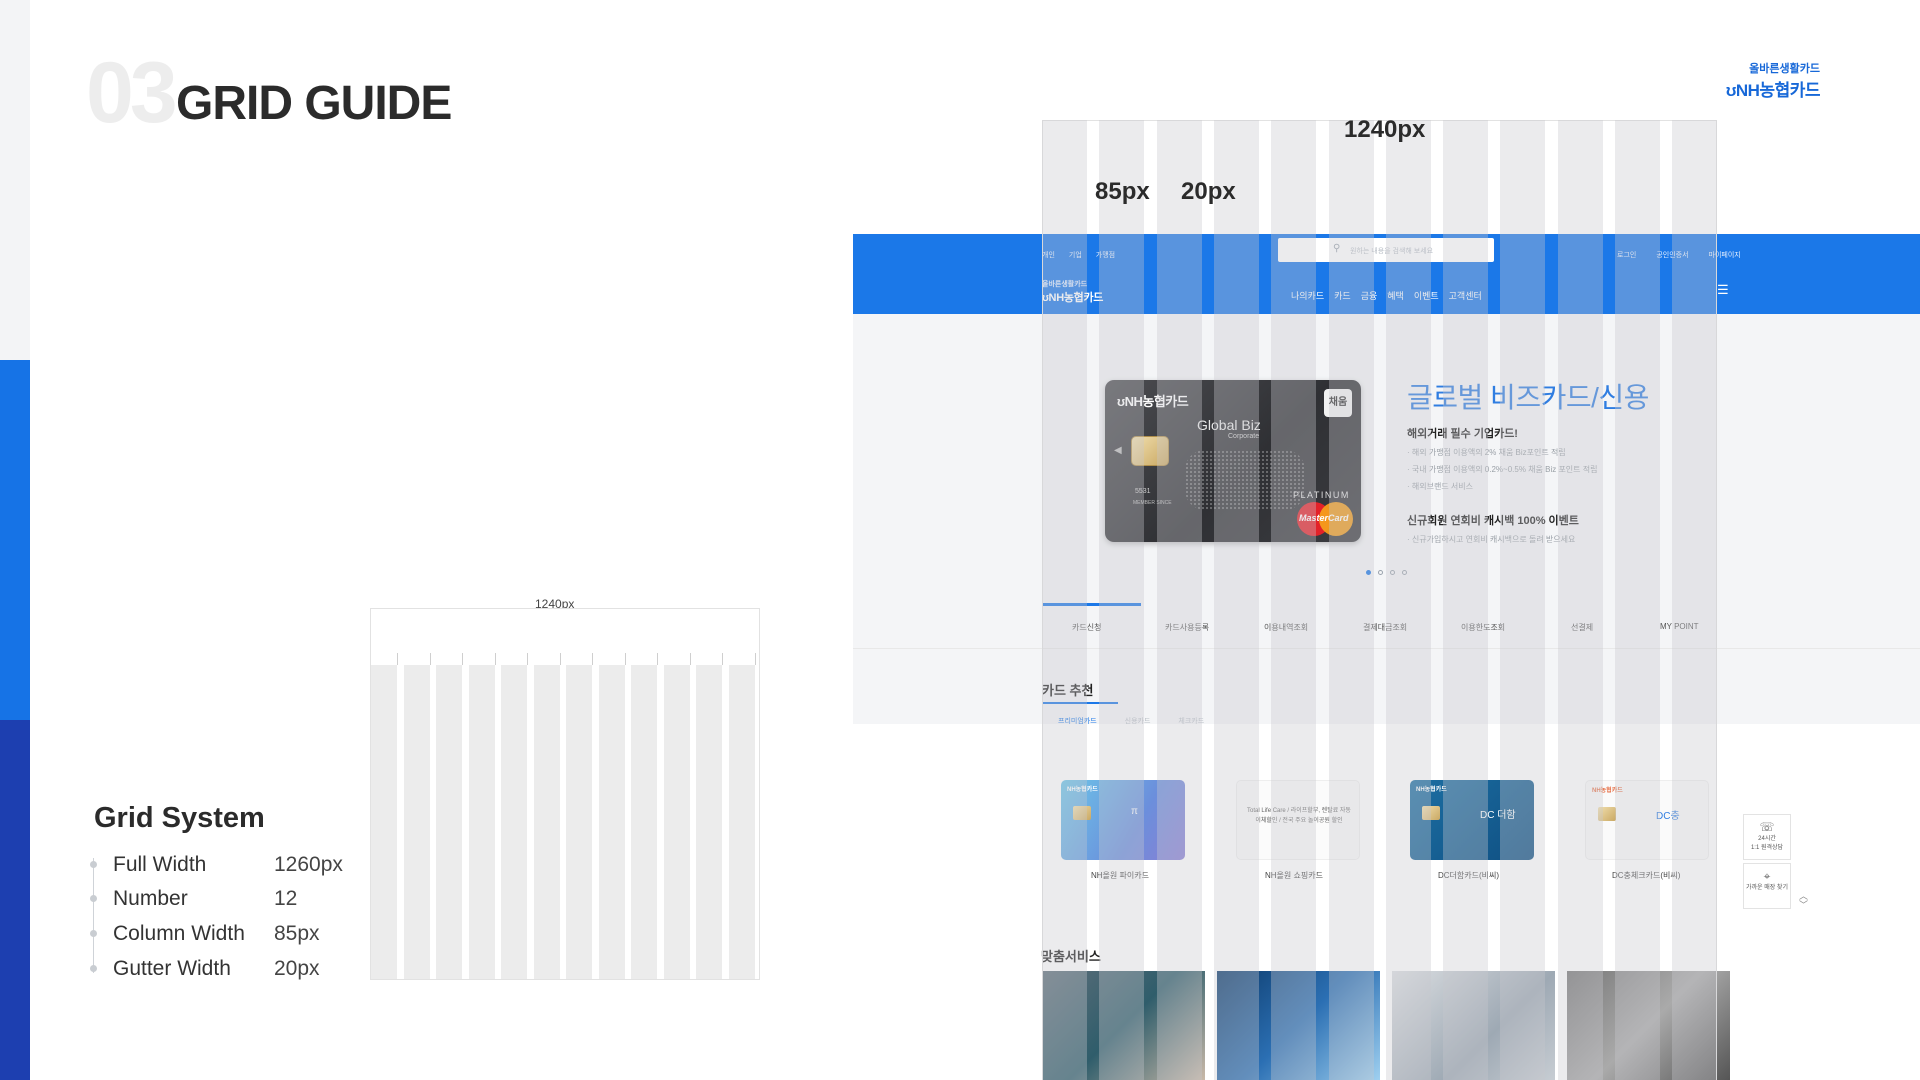  What do you see at coordinates (132, 93) in the screenshot?
I see `slide-number: 03` at bounding box center [132, 93].